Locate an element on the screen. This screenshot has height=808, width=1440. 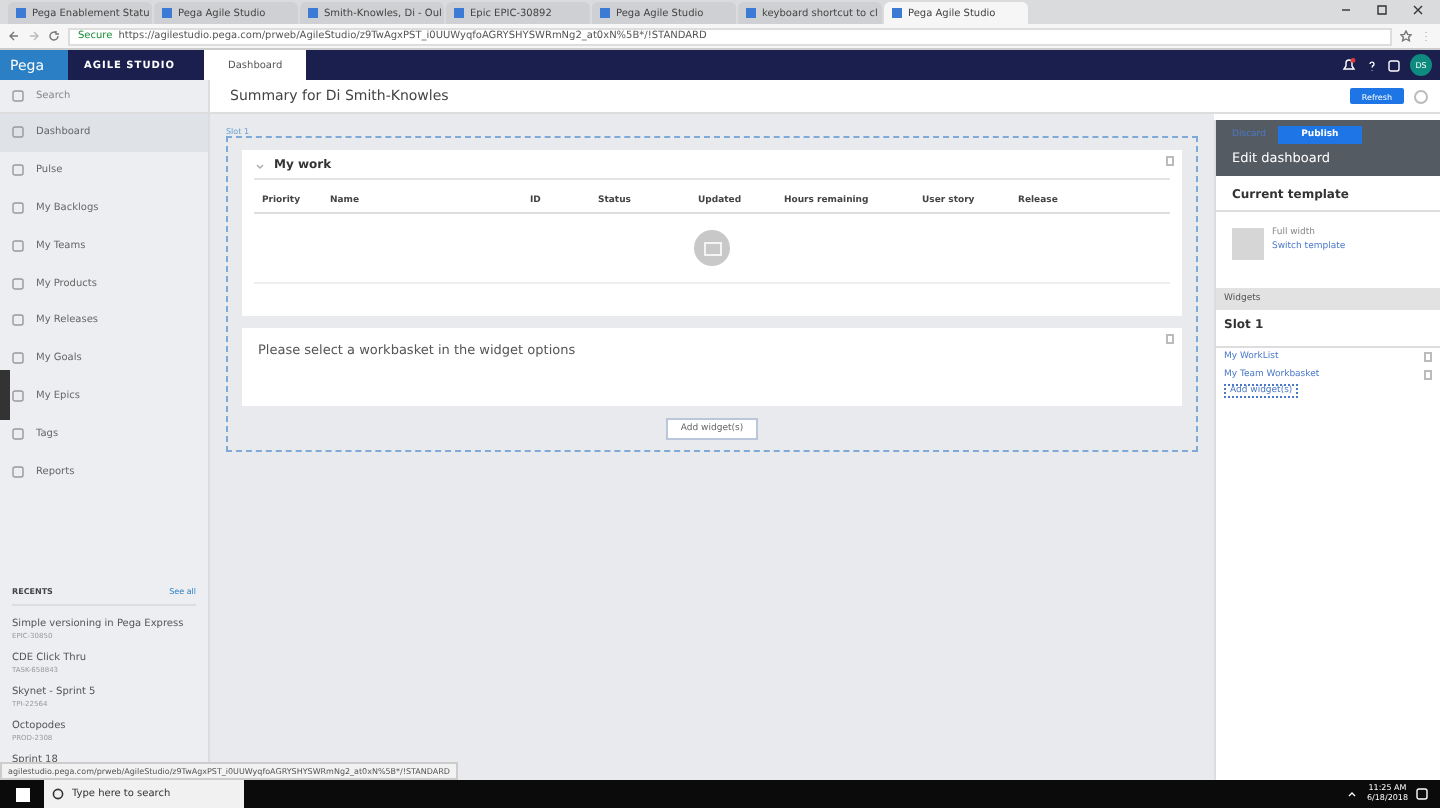
reload-icon is located at coordinates (54, 36).